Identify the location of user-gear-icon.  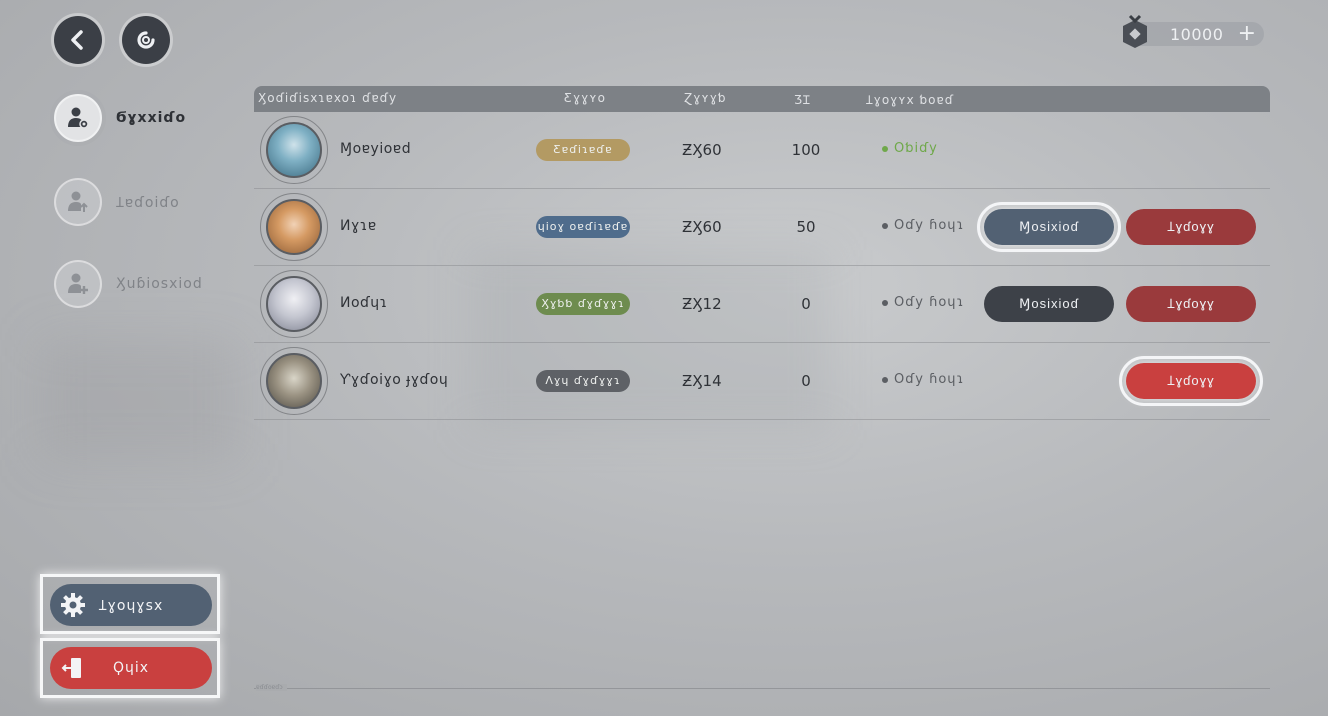
(78, 118).